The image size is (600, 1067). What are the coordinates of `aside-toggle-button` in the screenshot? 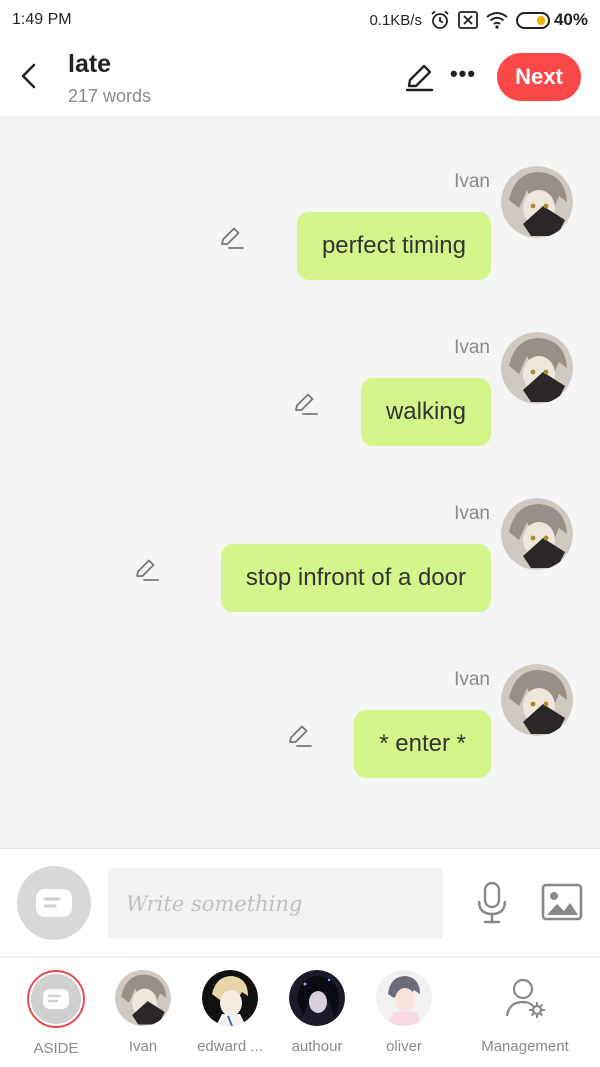 It's located at (54, 903).